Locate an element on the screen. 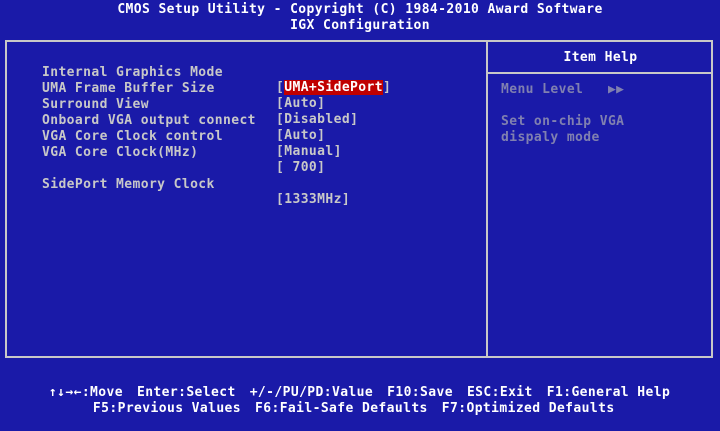 The image size is (720, 431). setting-vga-core-clock-control: VGA Core Clock control [Manual] is located at coordinates (191, 136).